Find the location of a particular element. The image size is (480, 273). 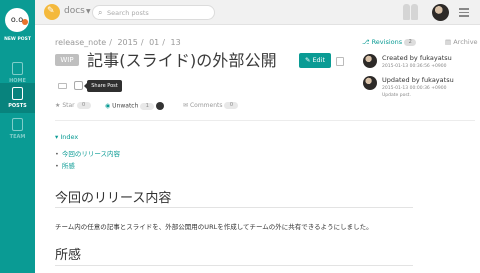

star-icon: ★ is located at coordinates (58, 105).